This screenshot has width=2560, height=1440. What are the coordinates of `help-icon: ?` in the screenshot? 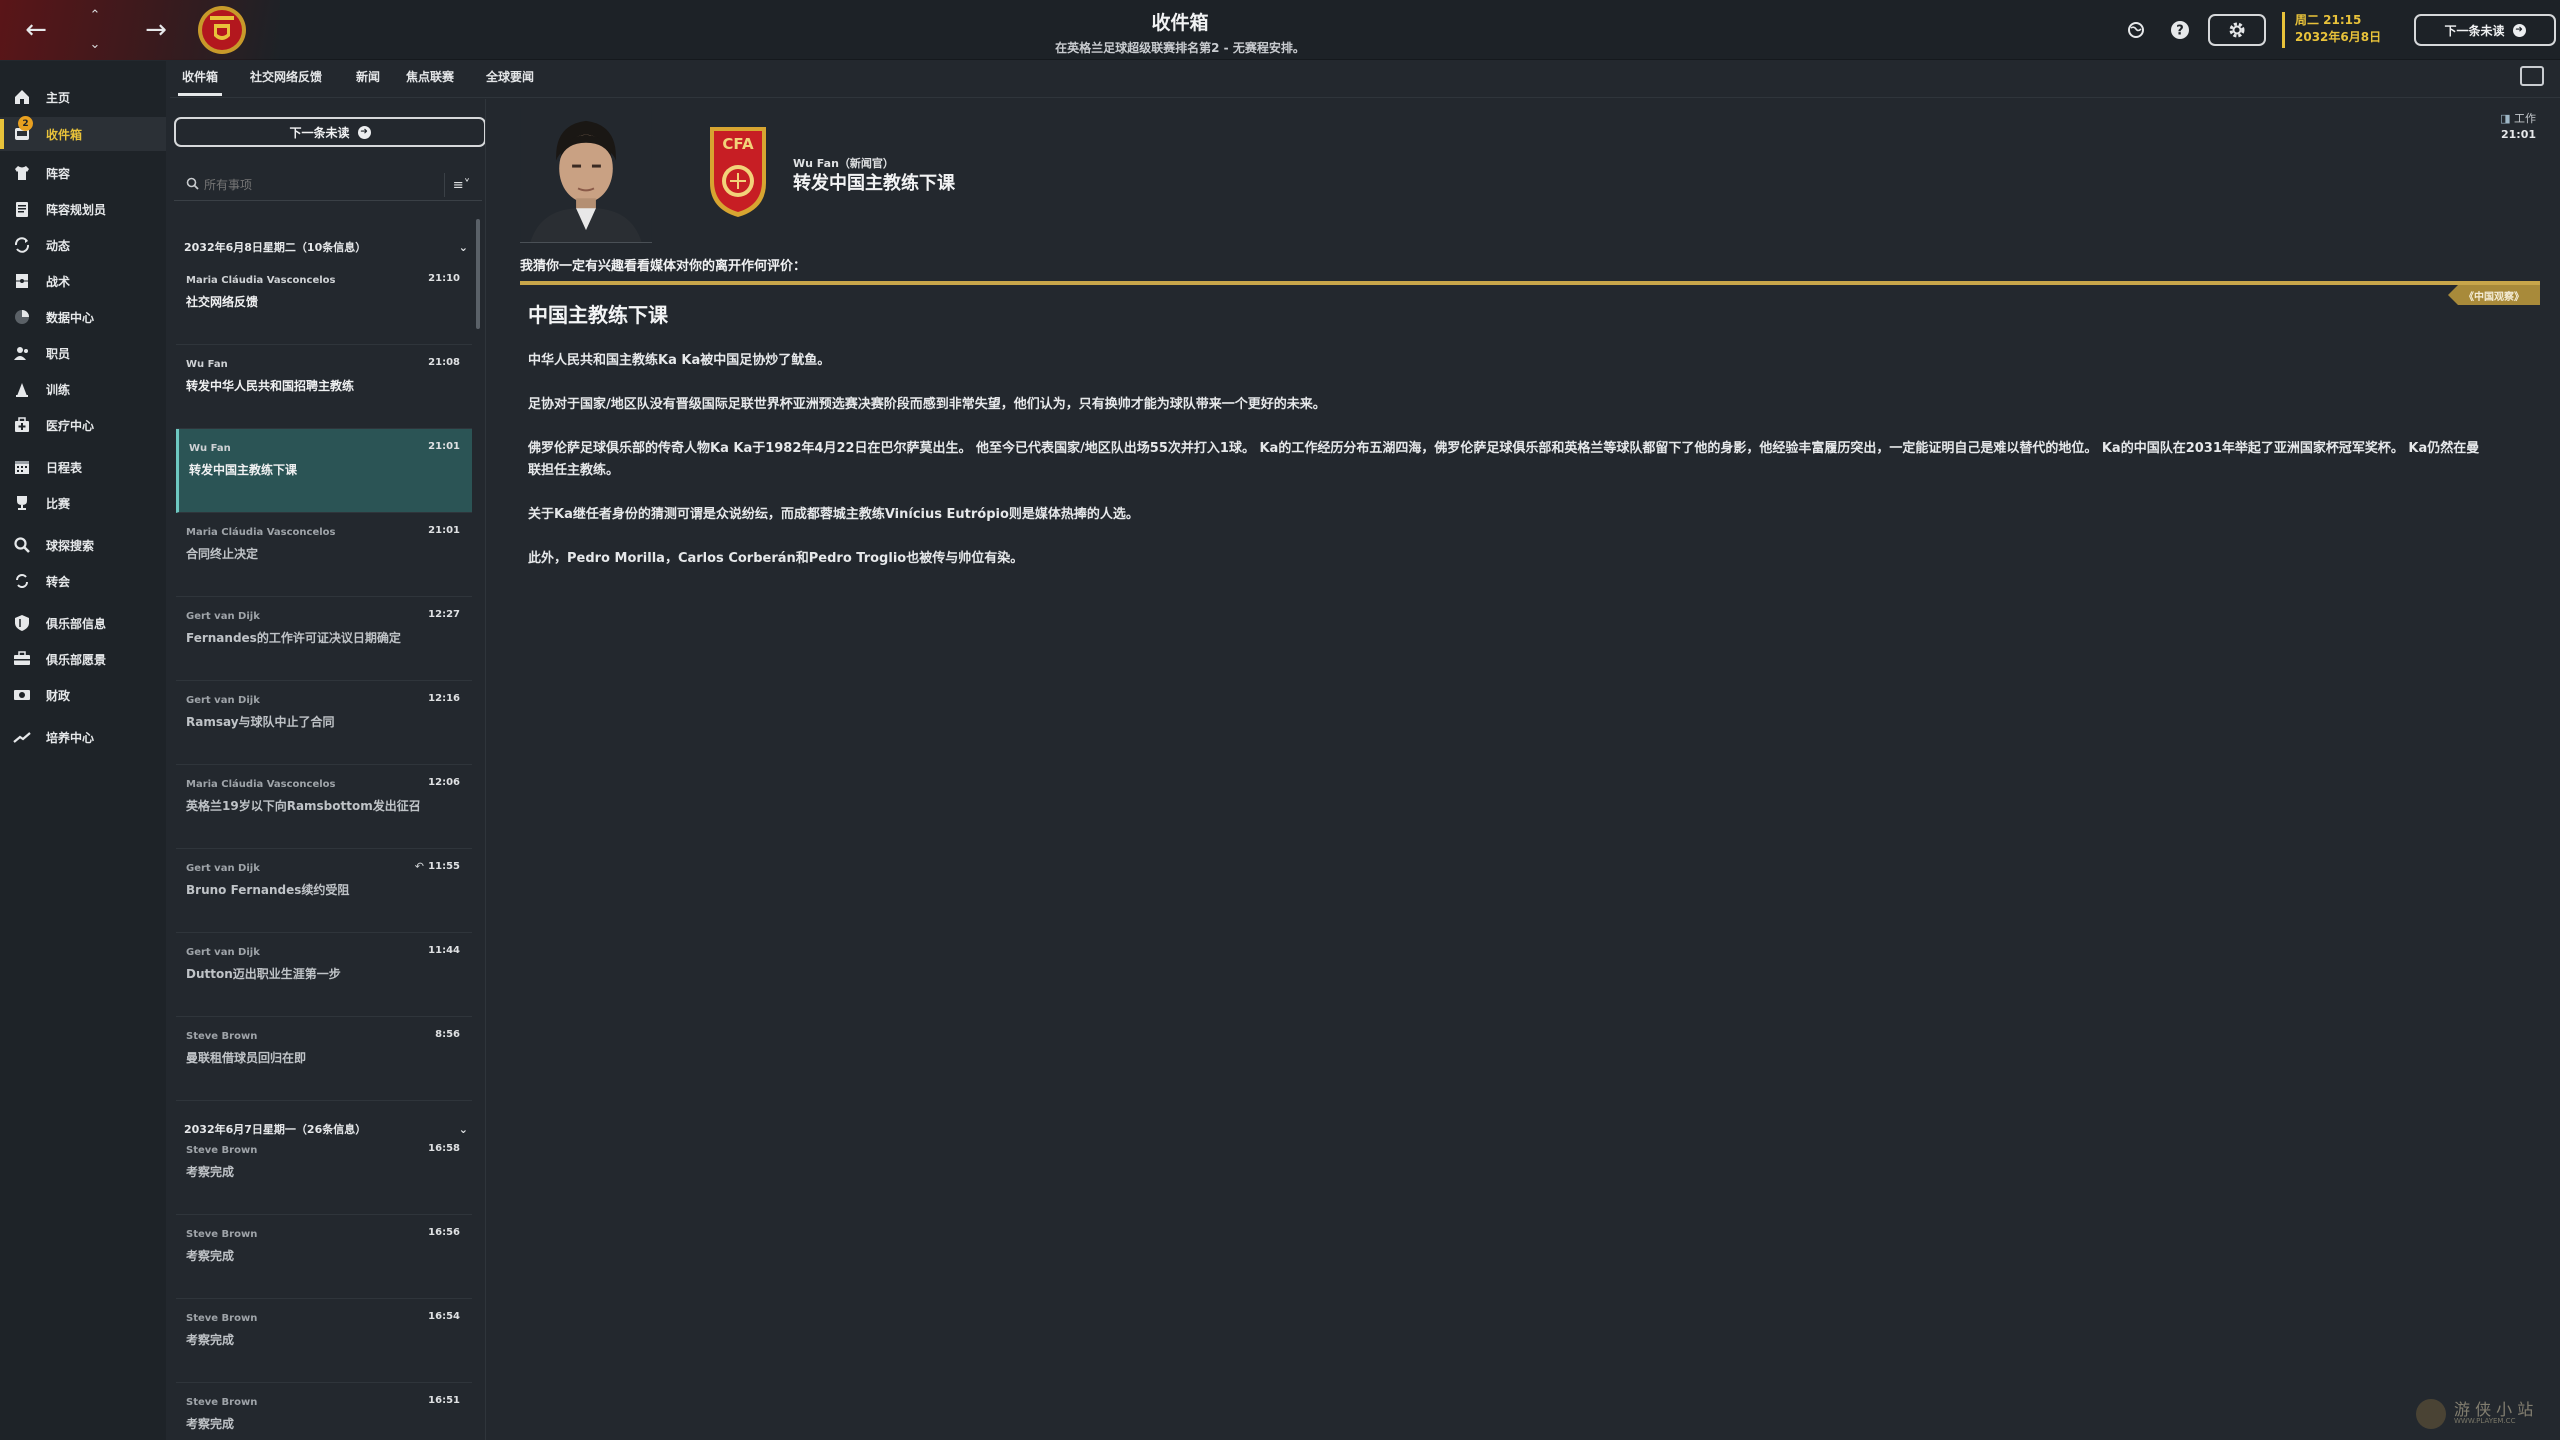 It's located at (2180, 30).